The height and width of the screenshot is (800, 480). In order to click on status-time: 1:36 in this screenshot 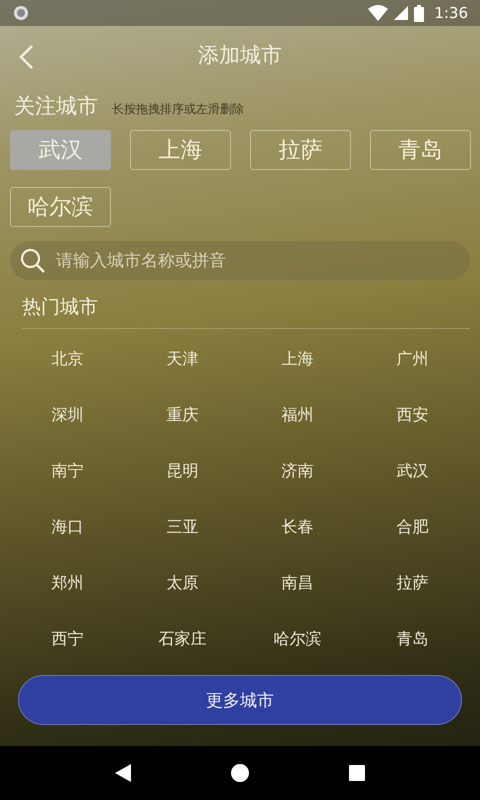, I will do `click(451, 13)`.